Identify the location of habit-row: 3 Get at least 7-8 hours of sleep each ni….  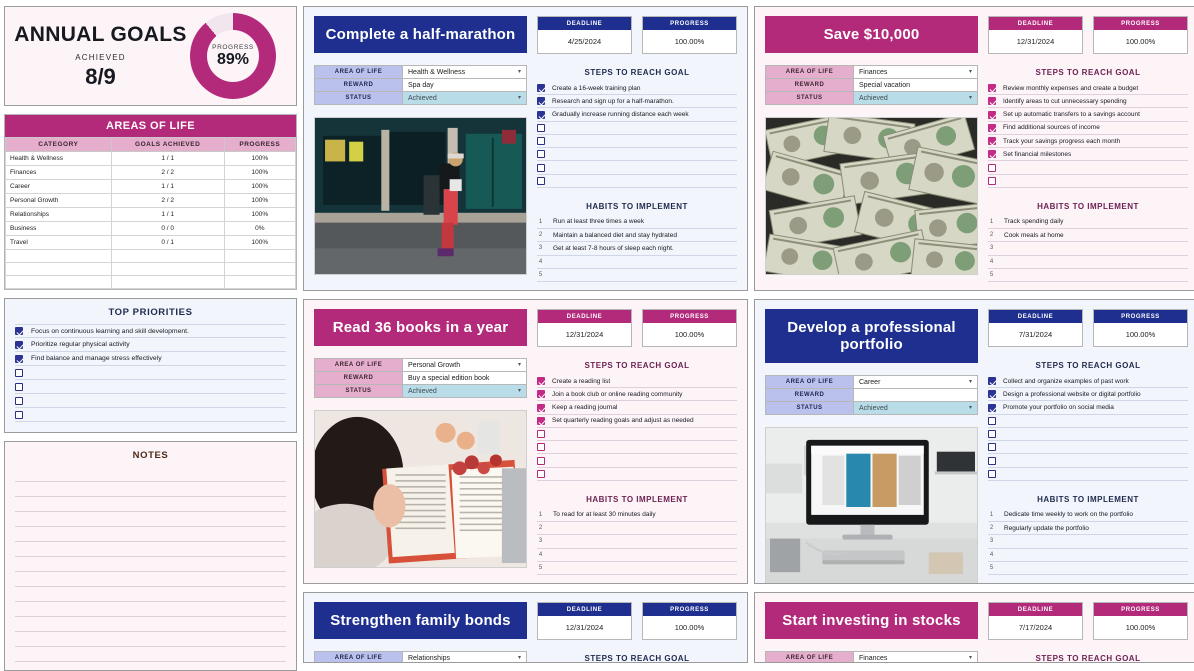
(637, 249).